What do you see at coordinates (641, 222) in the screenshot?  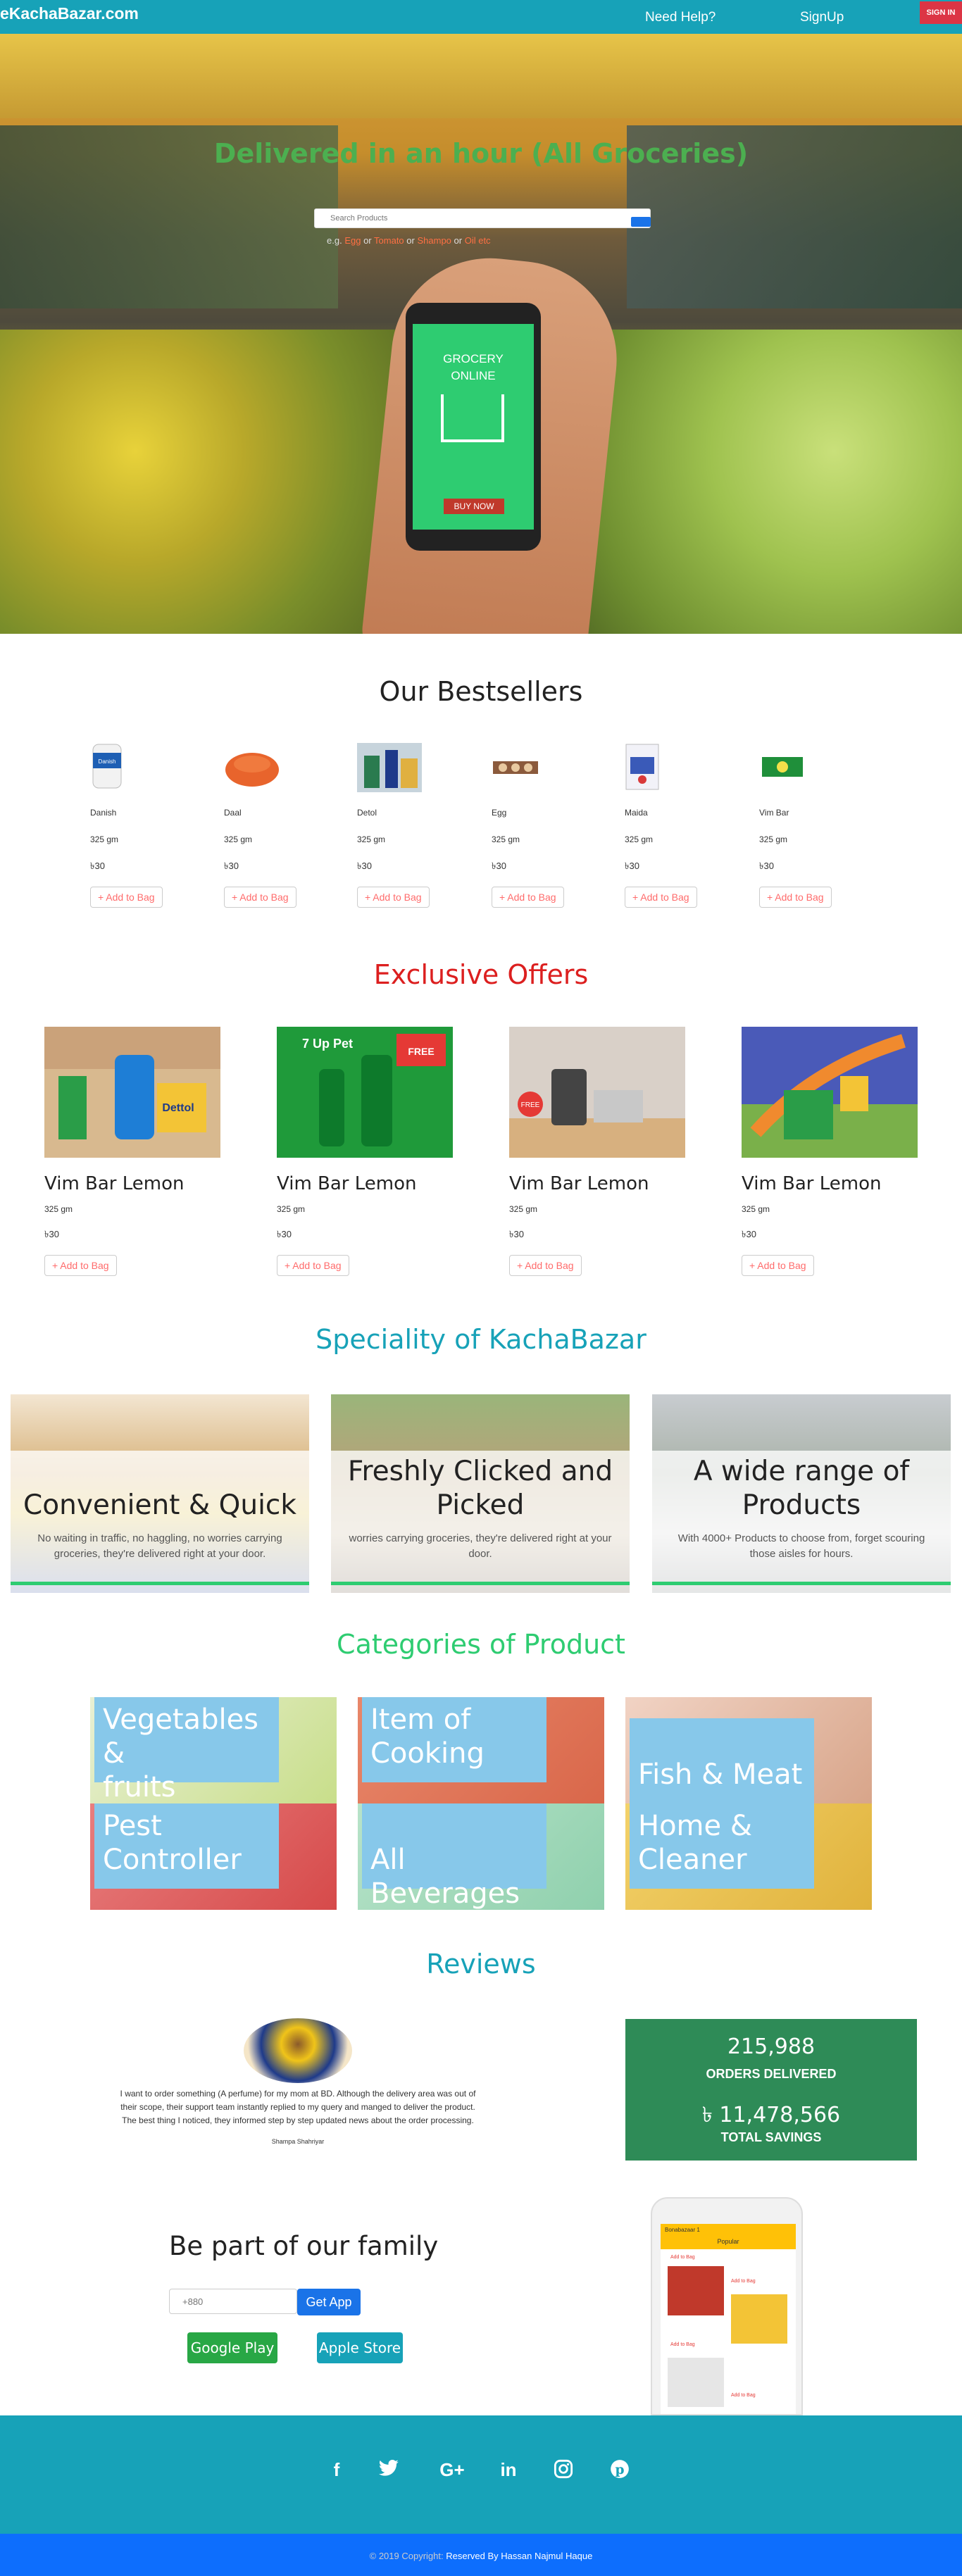 I see `search-button` at bounding box center [641, 222].